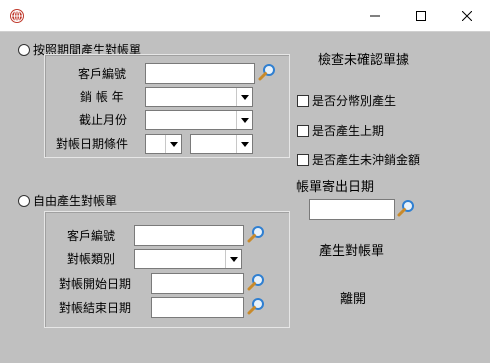  What do you see at coordinates (102, 74) in the screenshot?
I see `customer-no-label: 客戶編號` at bounding box center [102, 74].